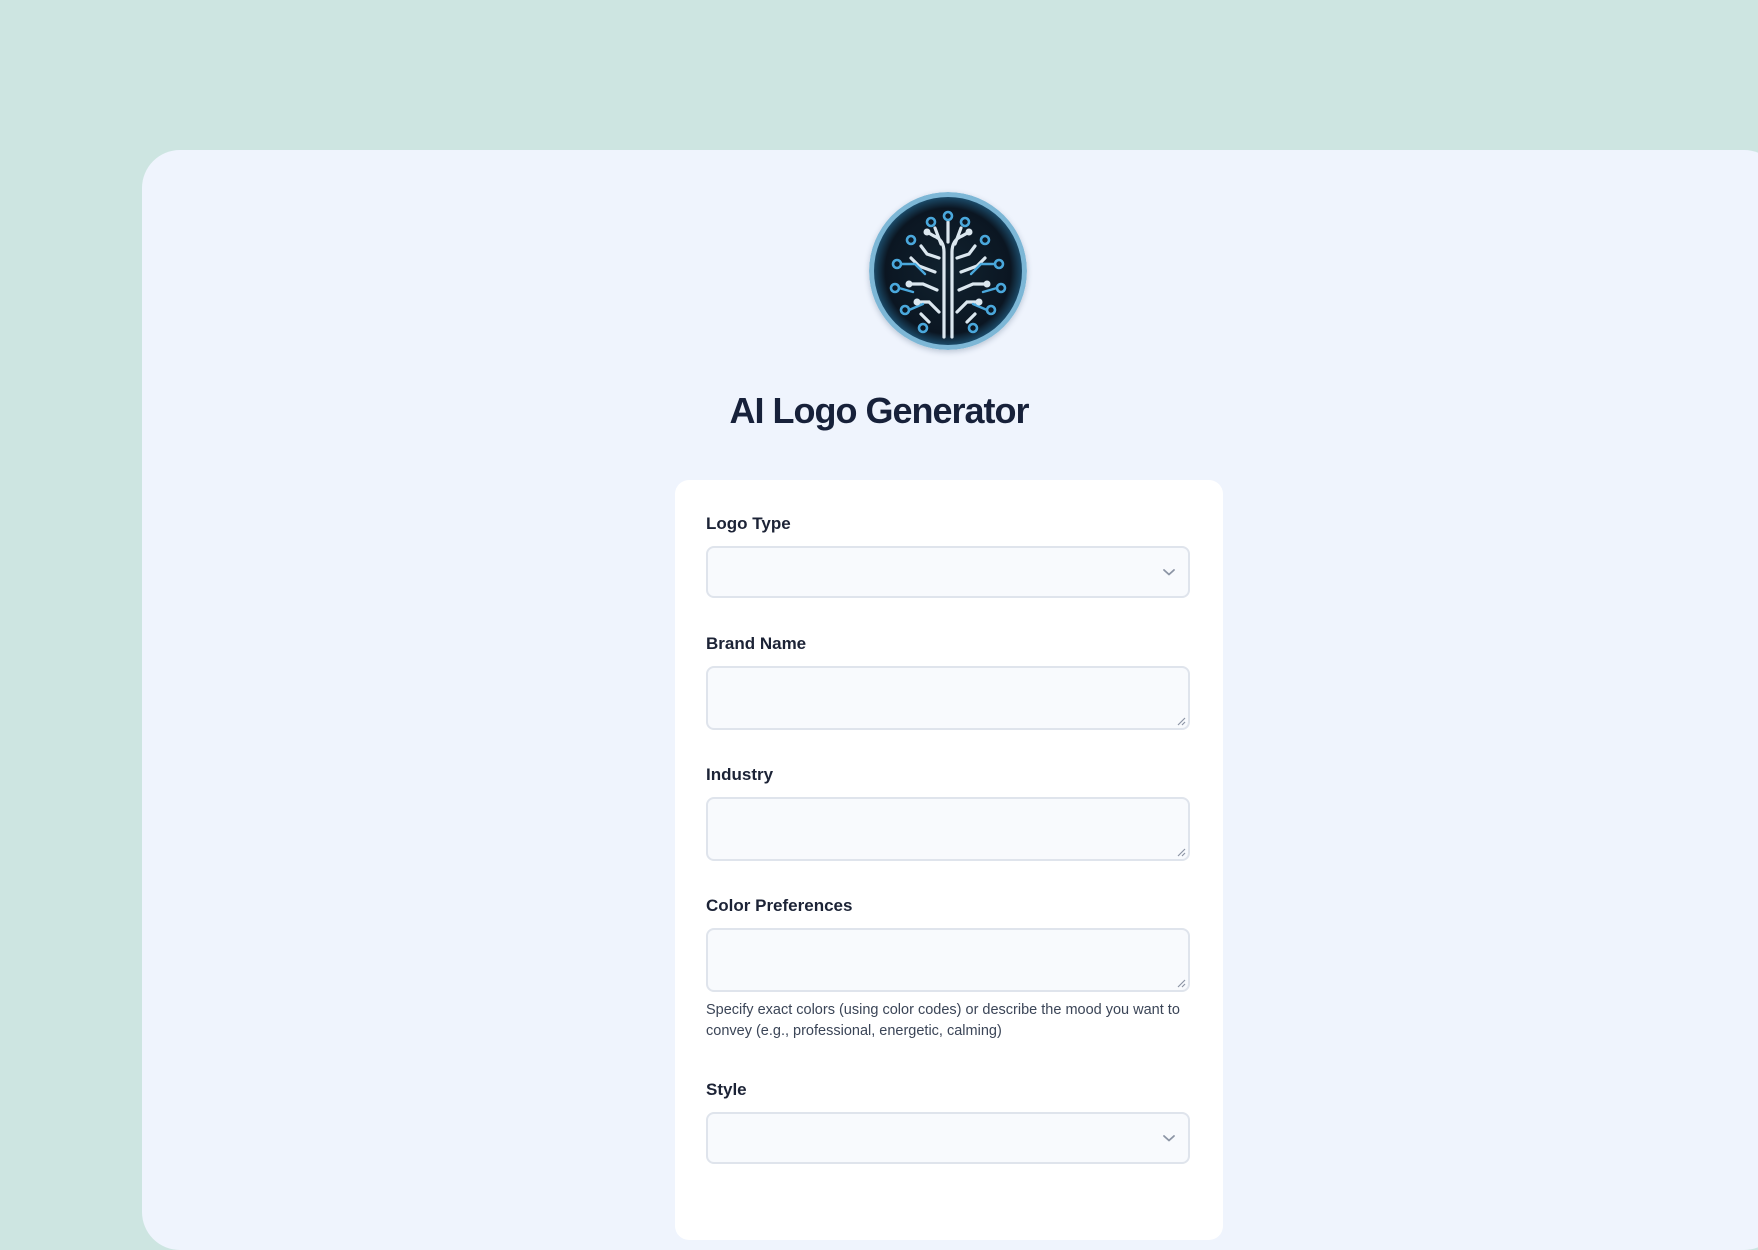  Describe the element at coordinates (756, 643) in the screenshot. I see `brand-name-label: Brand Name` at that location.